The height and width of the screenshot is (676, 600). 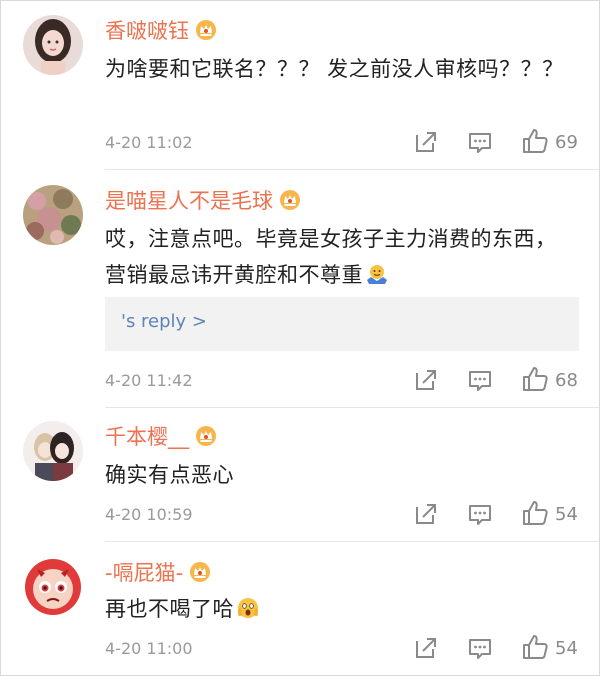 I want to click on scared-emoji-icon, so click(x=248, y=608).